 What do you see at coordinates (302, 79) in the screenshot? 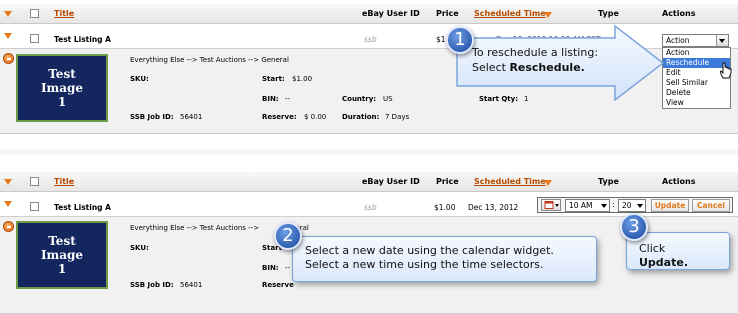
I see `start-value: $1.00` at bounding box center [302, 79].